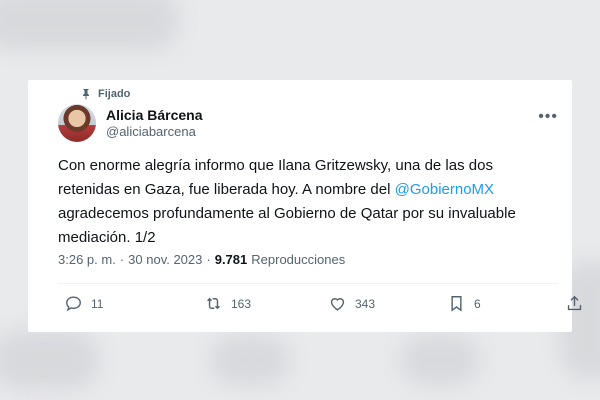 The image size is (600, 400). Describe the element at coordinates (456, 304) in the screenshot. I see `bookmark-icon` at that location.